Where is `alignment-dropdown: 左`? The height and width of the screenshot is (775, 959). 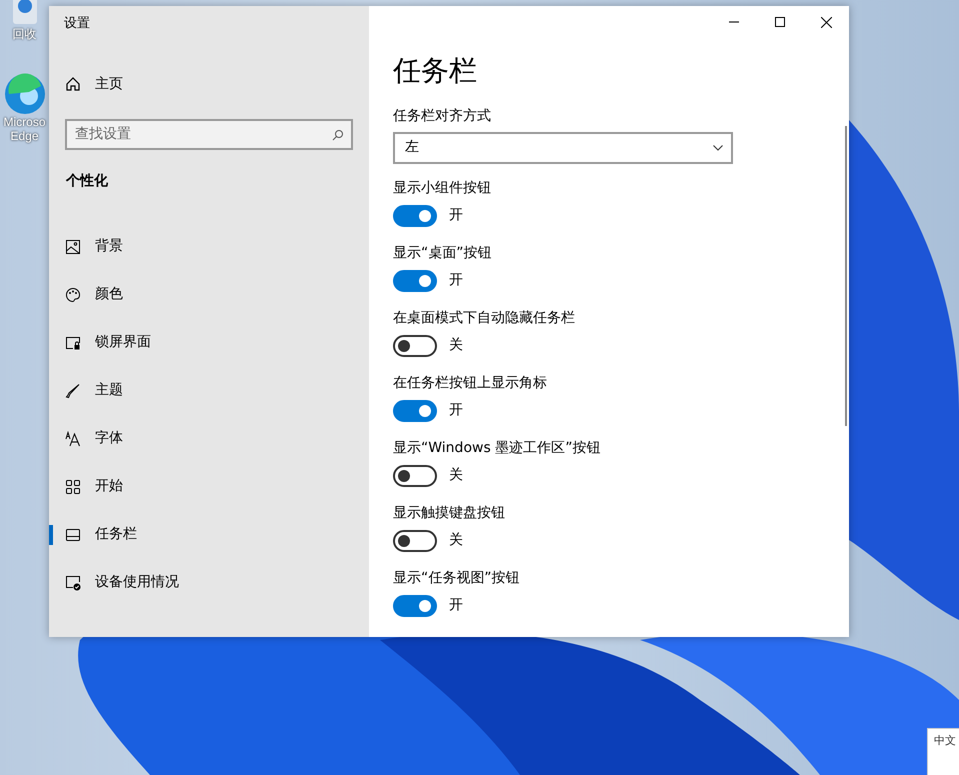
alignment-dropdown: 左 is located at coordinates (563, 148).